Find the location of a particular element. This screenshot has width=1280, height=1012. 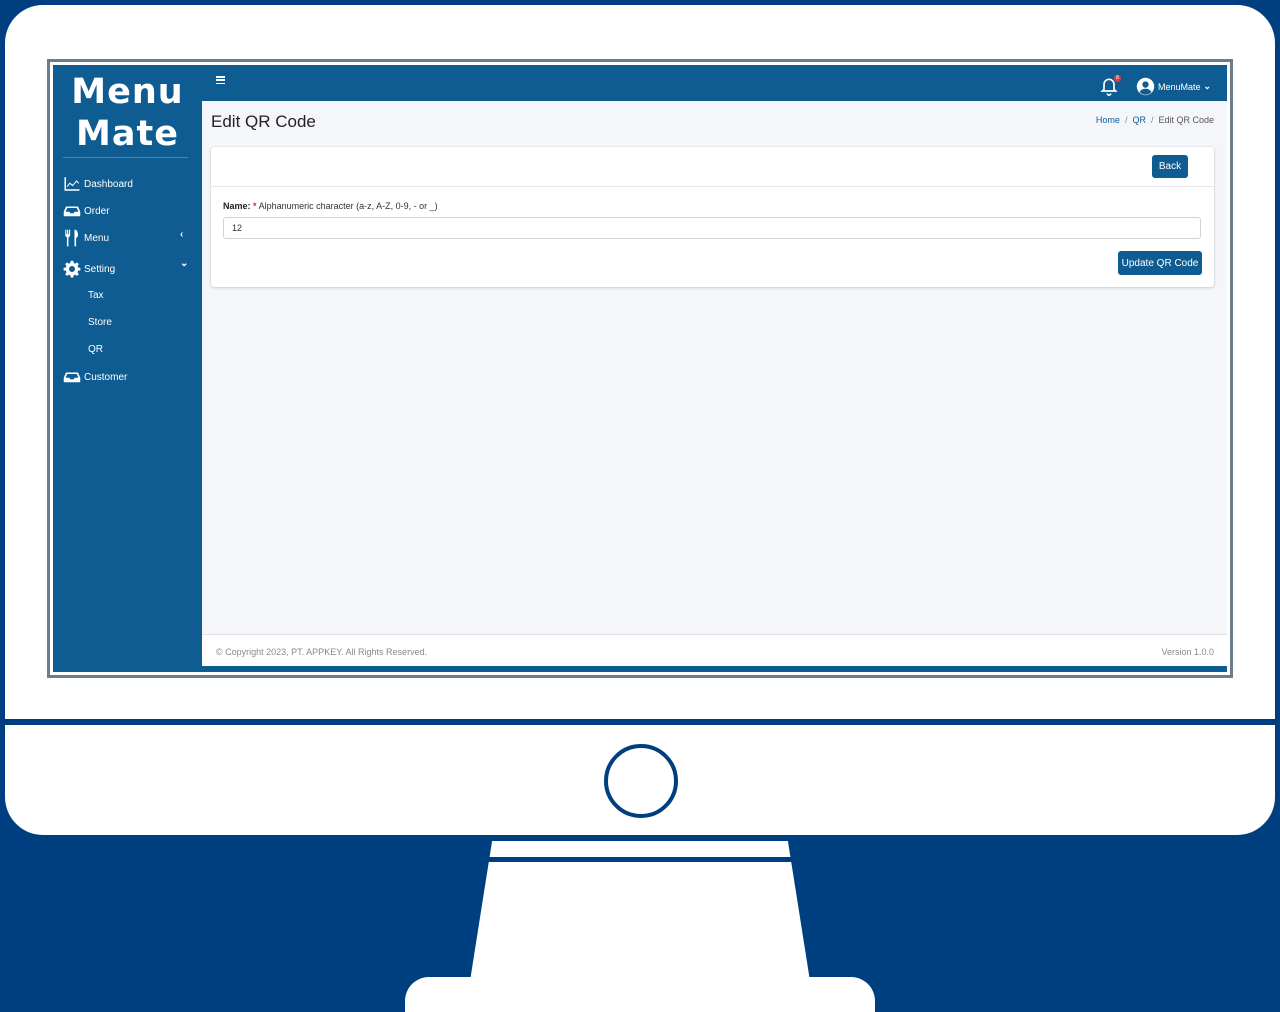

sidebar-item-label: Order is located at coordinates (97, 211).